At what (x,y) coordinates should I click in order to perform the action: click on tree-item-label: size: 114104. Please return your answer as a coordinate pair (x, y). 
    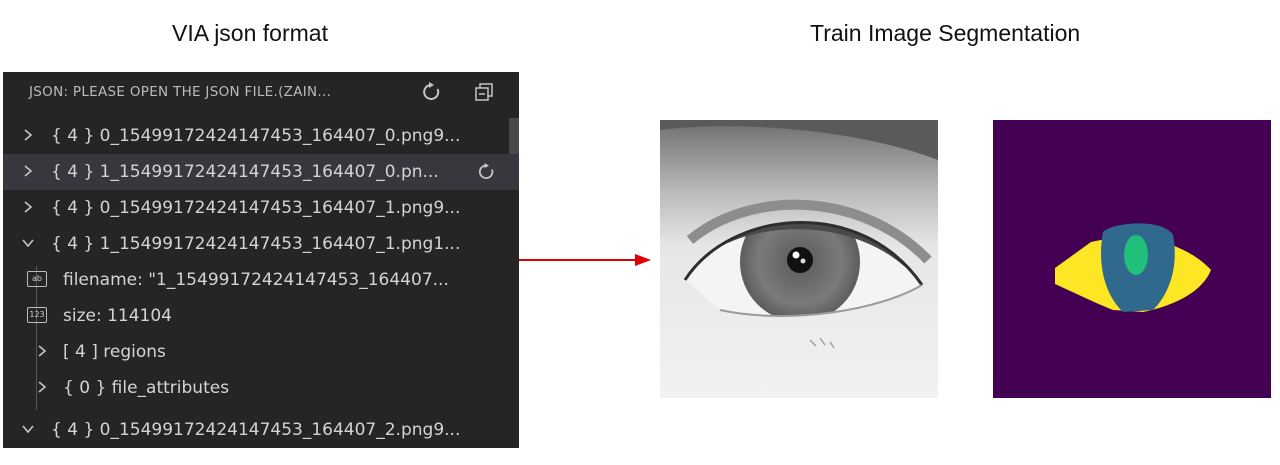
    Looking at the image, I should click on (117, 316).